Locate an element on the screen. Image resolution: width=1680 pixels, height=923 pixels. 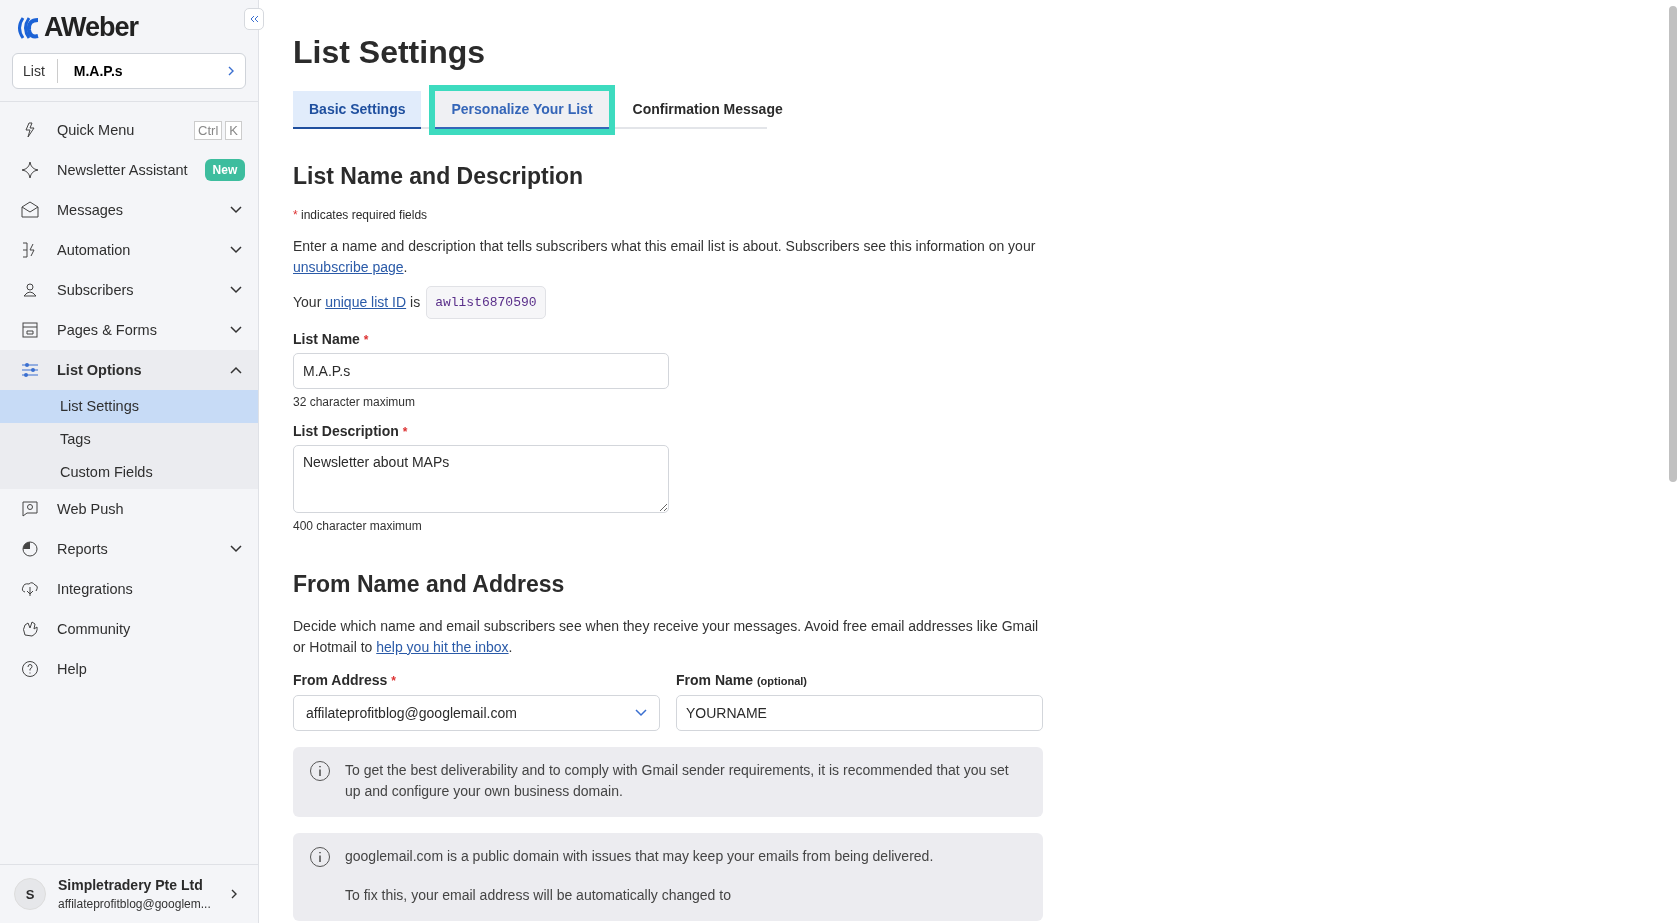
nav-item: List Options is located at coordinates (129, 370).